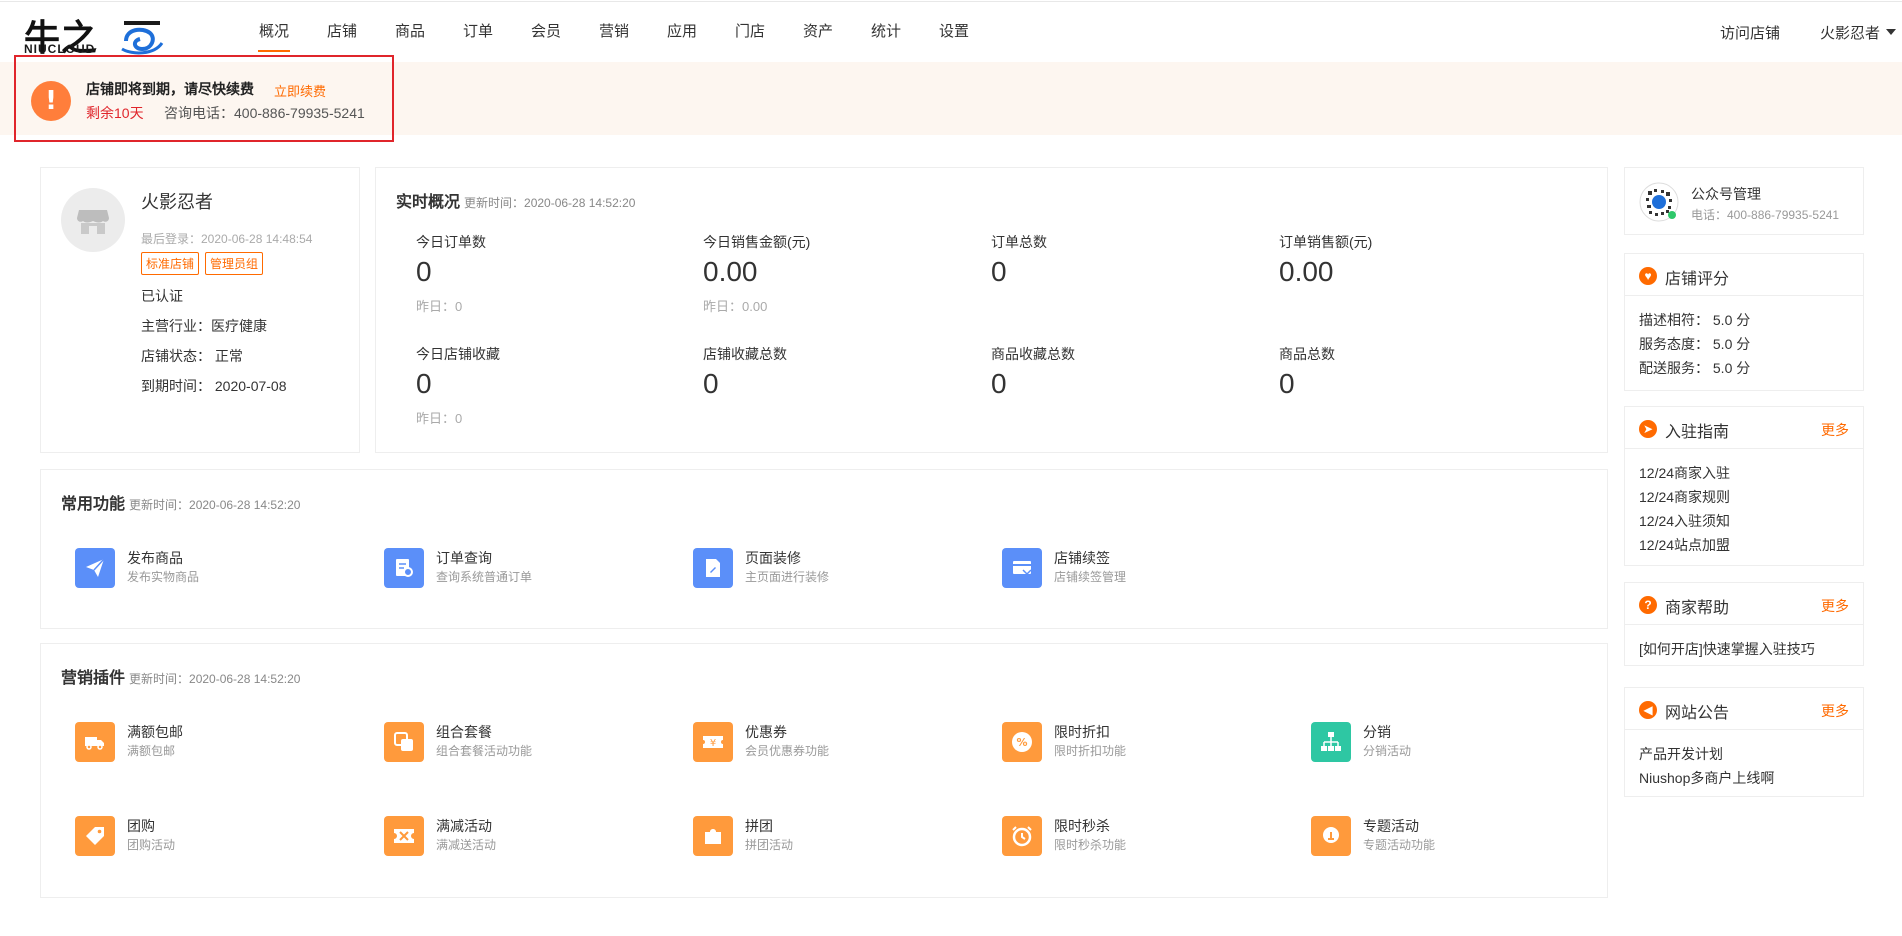 The height and width of the screenshot is (936, 1902). Describe the element at coordinates (1648, 710) in the screenshot. I see `speaker-icon: ◀` at that location.